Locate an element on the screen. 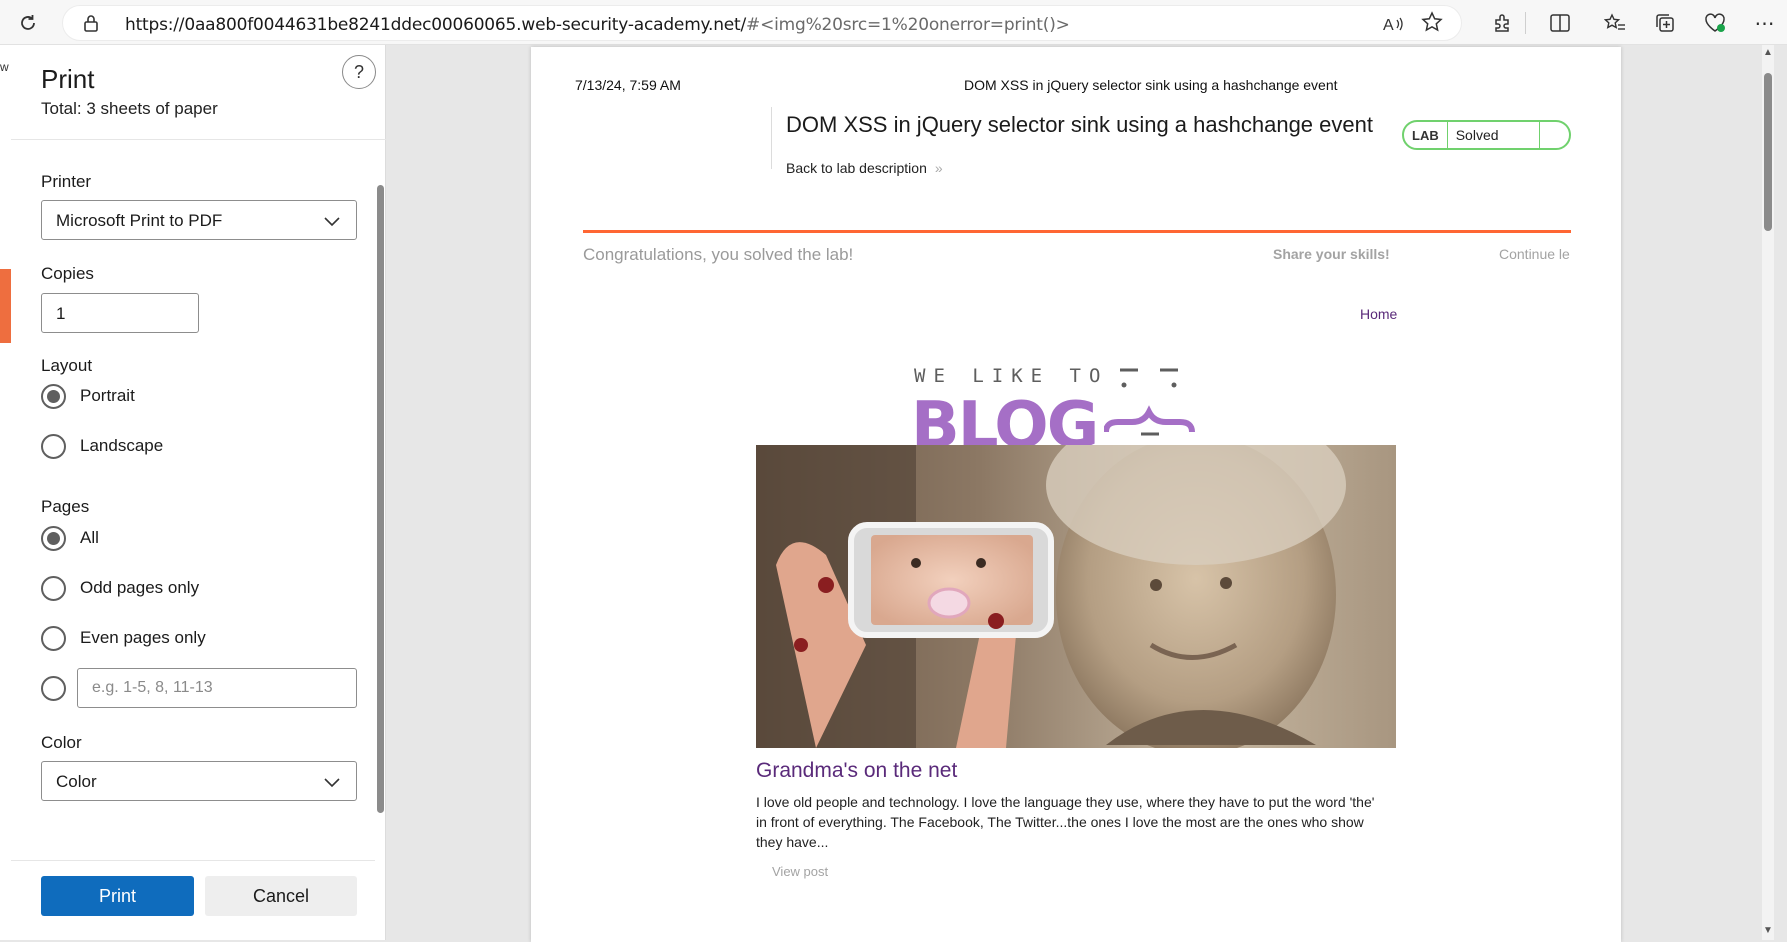 The width and height of the screenshot is (1787, 942). cancel-button: Cancel is located at coordinates (281, 896).